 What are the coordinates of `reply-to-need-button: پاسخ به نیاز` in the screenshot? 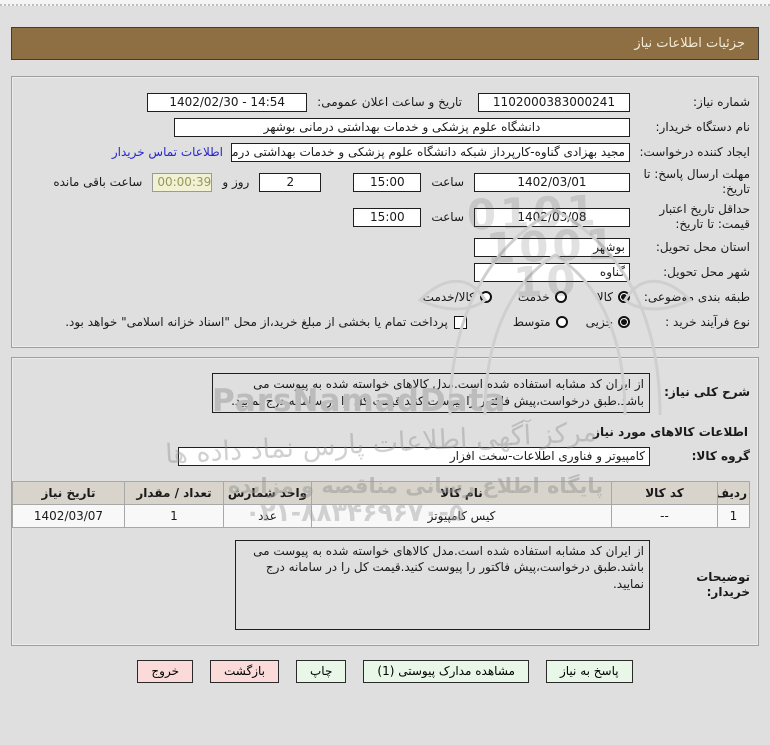 It's located at (589, 671).